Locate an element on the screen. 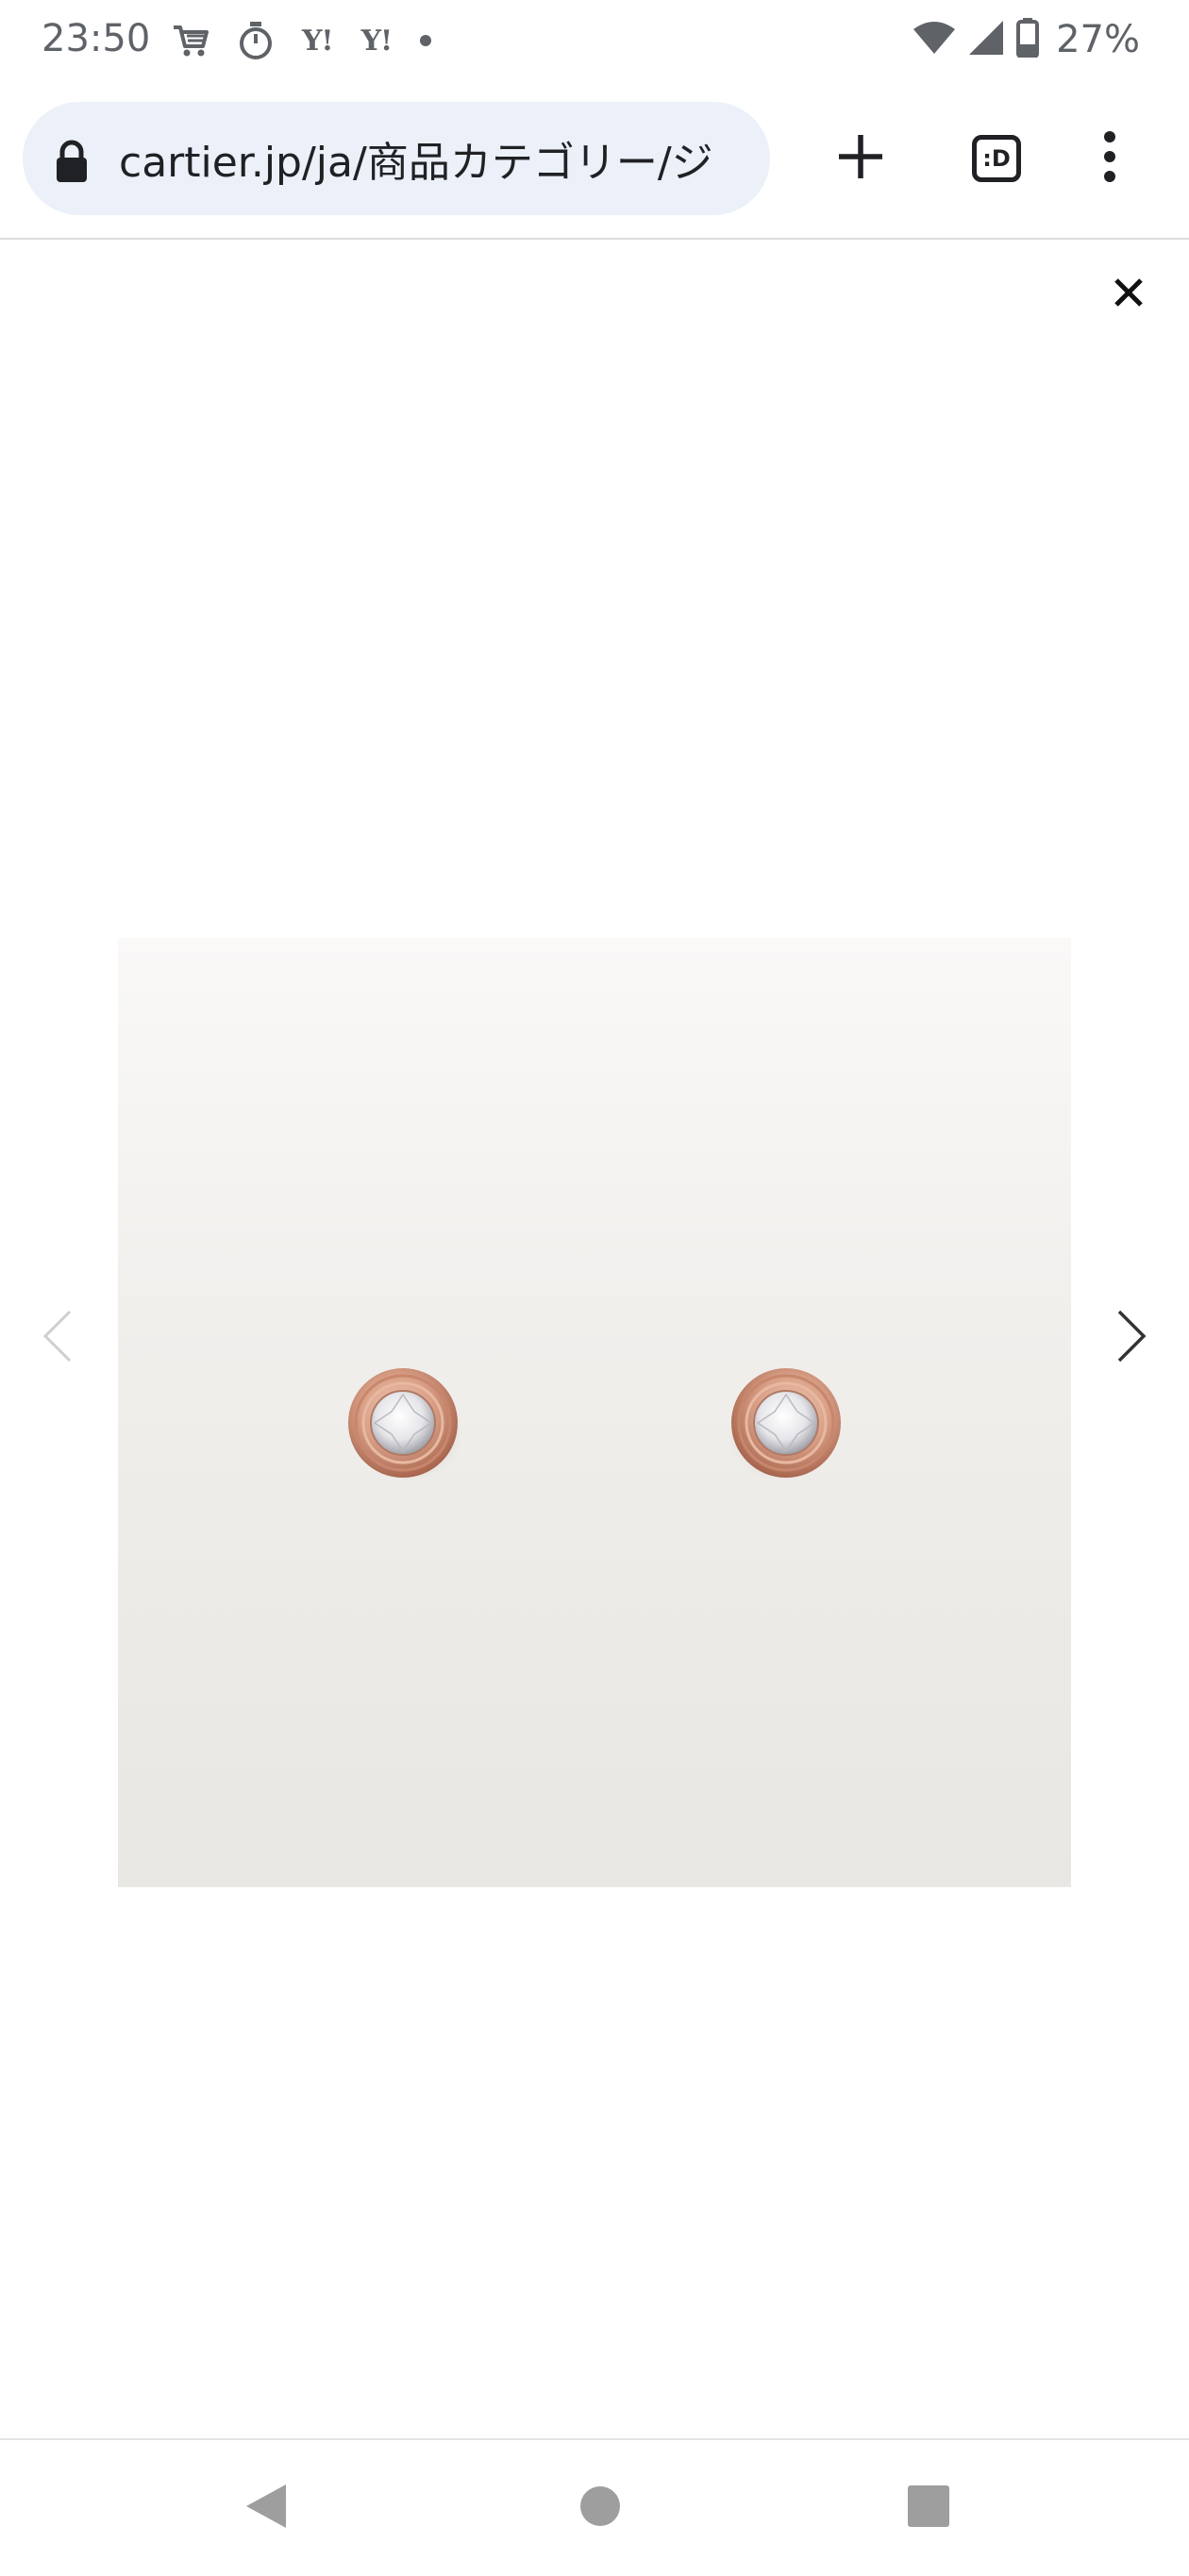 The width and height of the screenshot is (1189, 2576). left-earring is located at coordinates (405, 1424).